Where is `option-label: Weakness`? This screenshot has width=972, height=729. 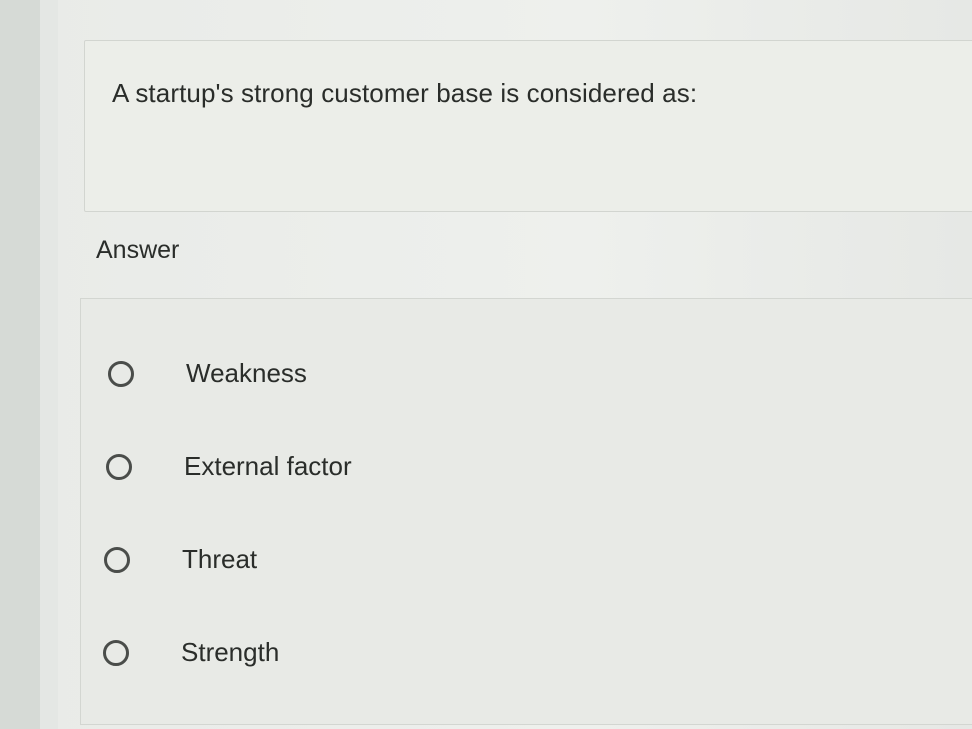
option-label: Weakness is located at coordinates (246, 373).